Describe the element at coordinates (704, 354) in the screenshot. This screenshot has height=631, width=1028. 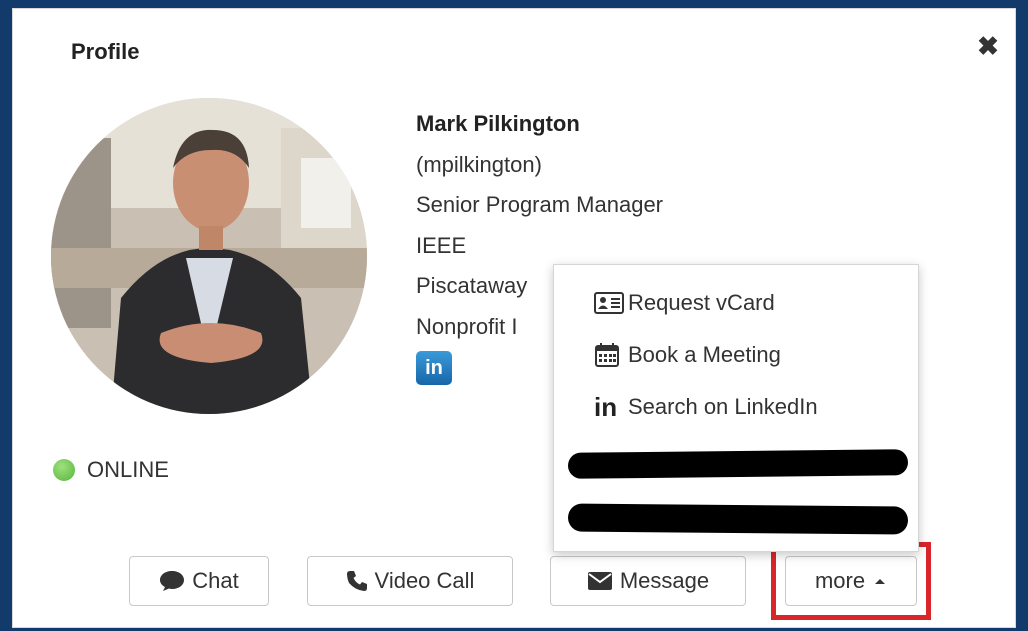
I see `menu-item-label: Book a Meeting` at that location.